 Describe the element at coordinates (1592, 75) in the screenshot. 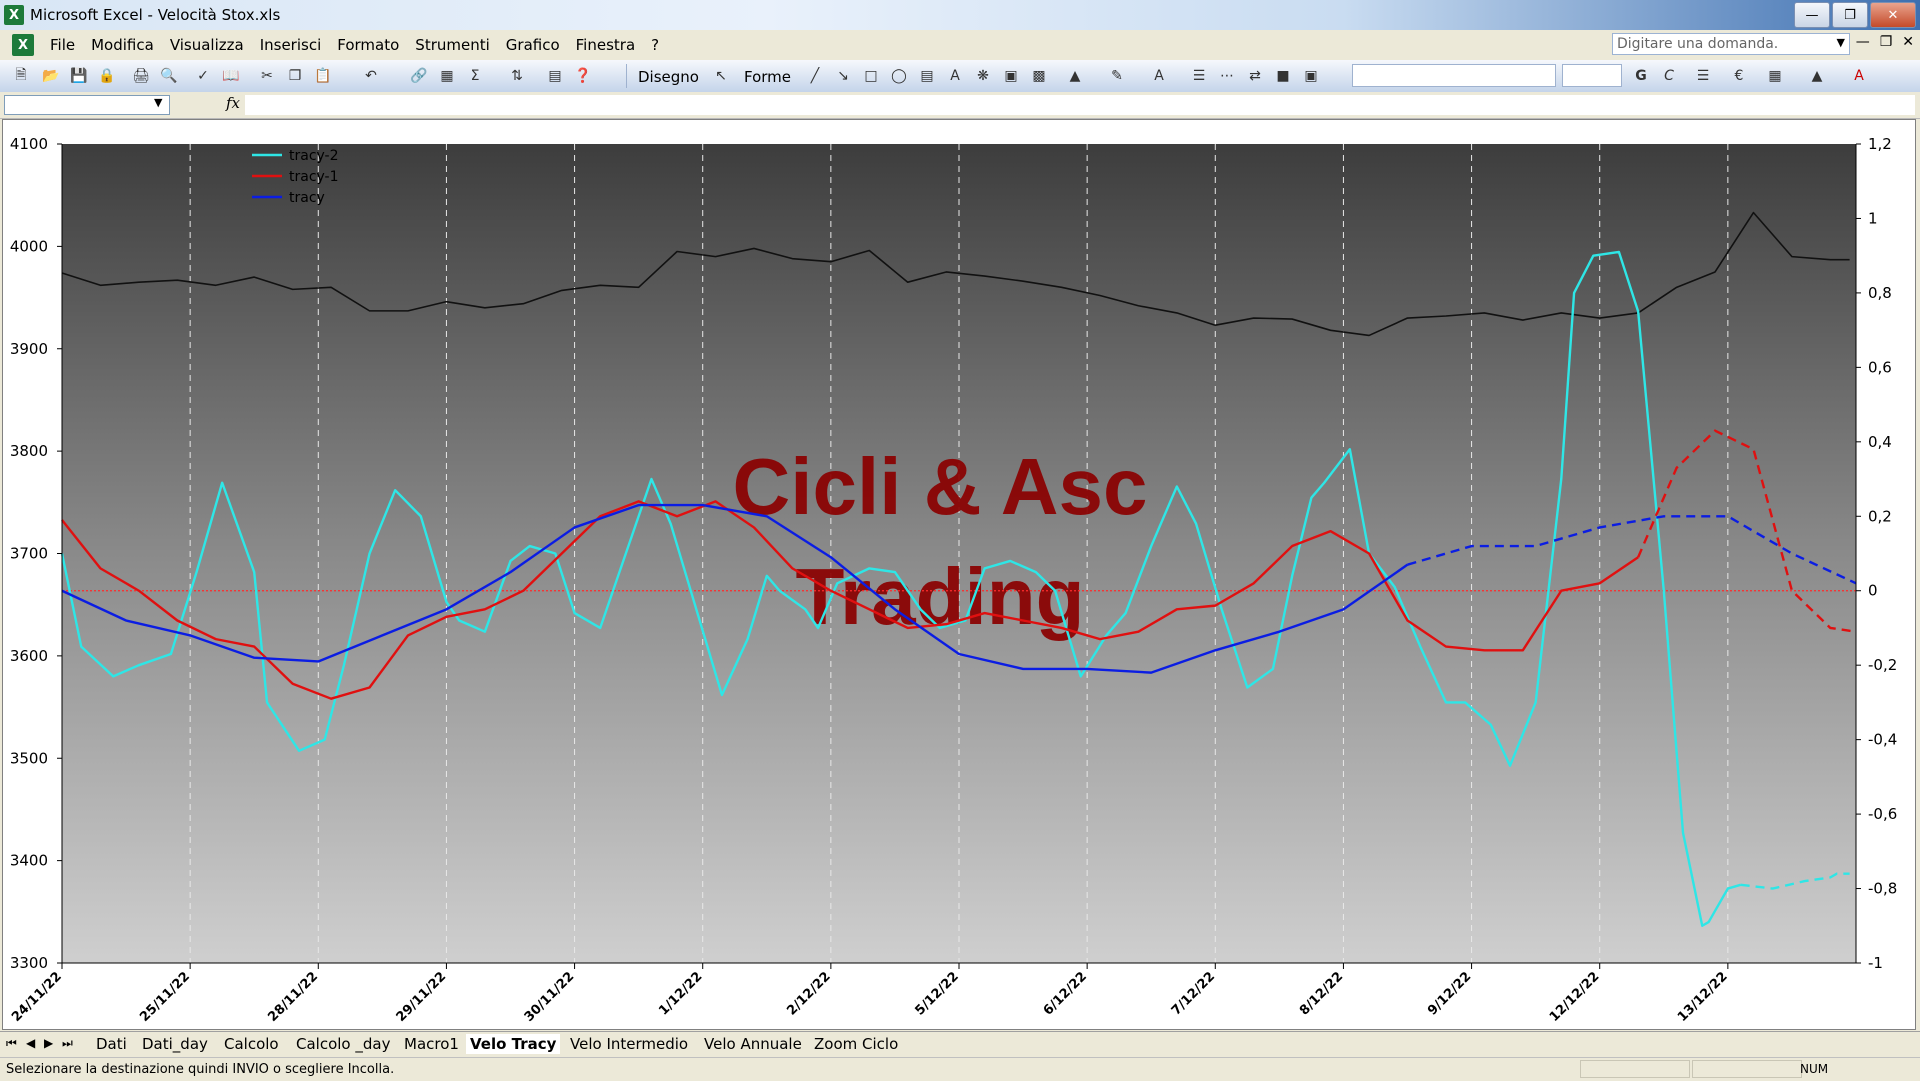

I see `font-size-combo` at that location.